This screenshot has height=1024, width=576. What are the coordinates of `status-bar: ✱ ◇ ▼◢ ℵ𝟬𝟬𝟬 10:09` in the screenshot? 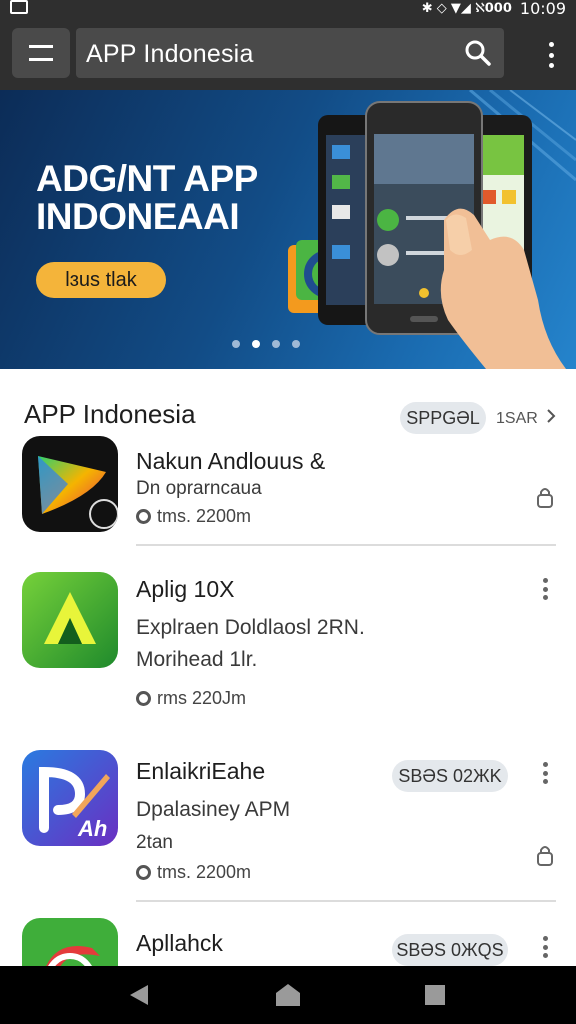 It's located at (288, 9).